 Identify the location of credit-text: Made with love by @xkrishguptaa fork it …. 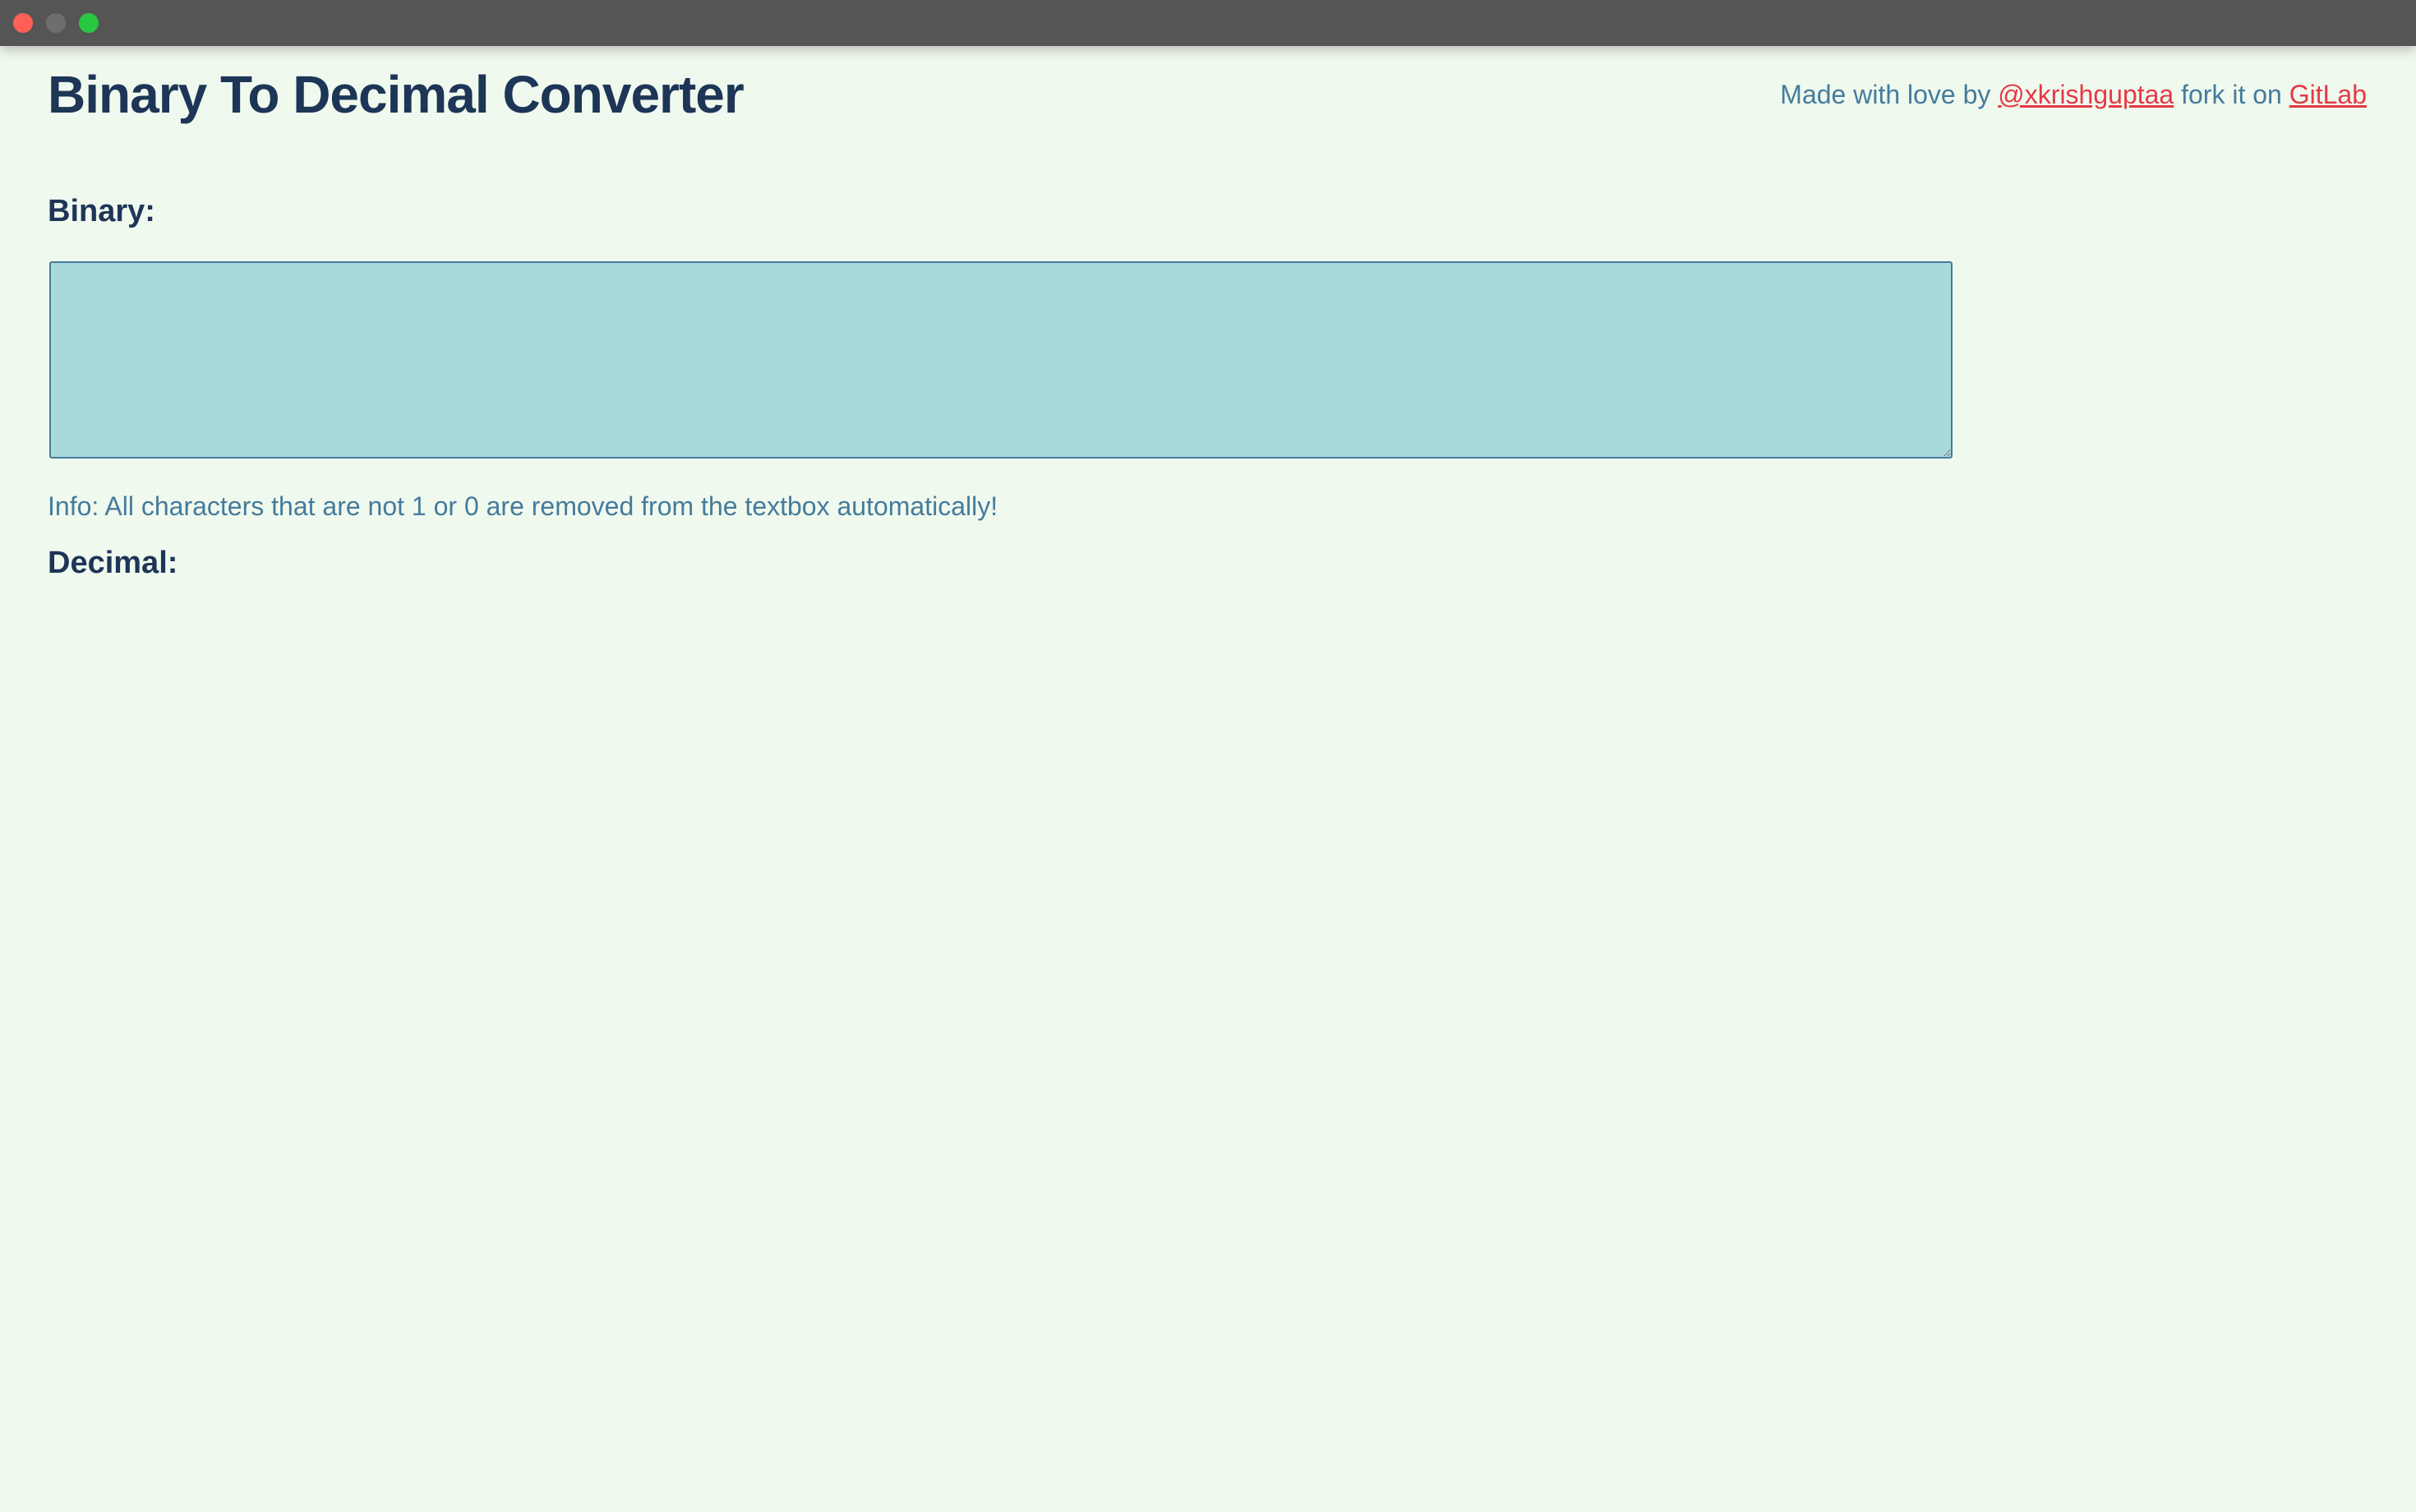
(2074, 95).